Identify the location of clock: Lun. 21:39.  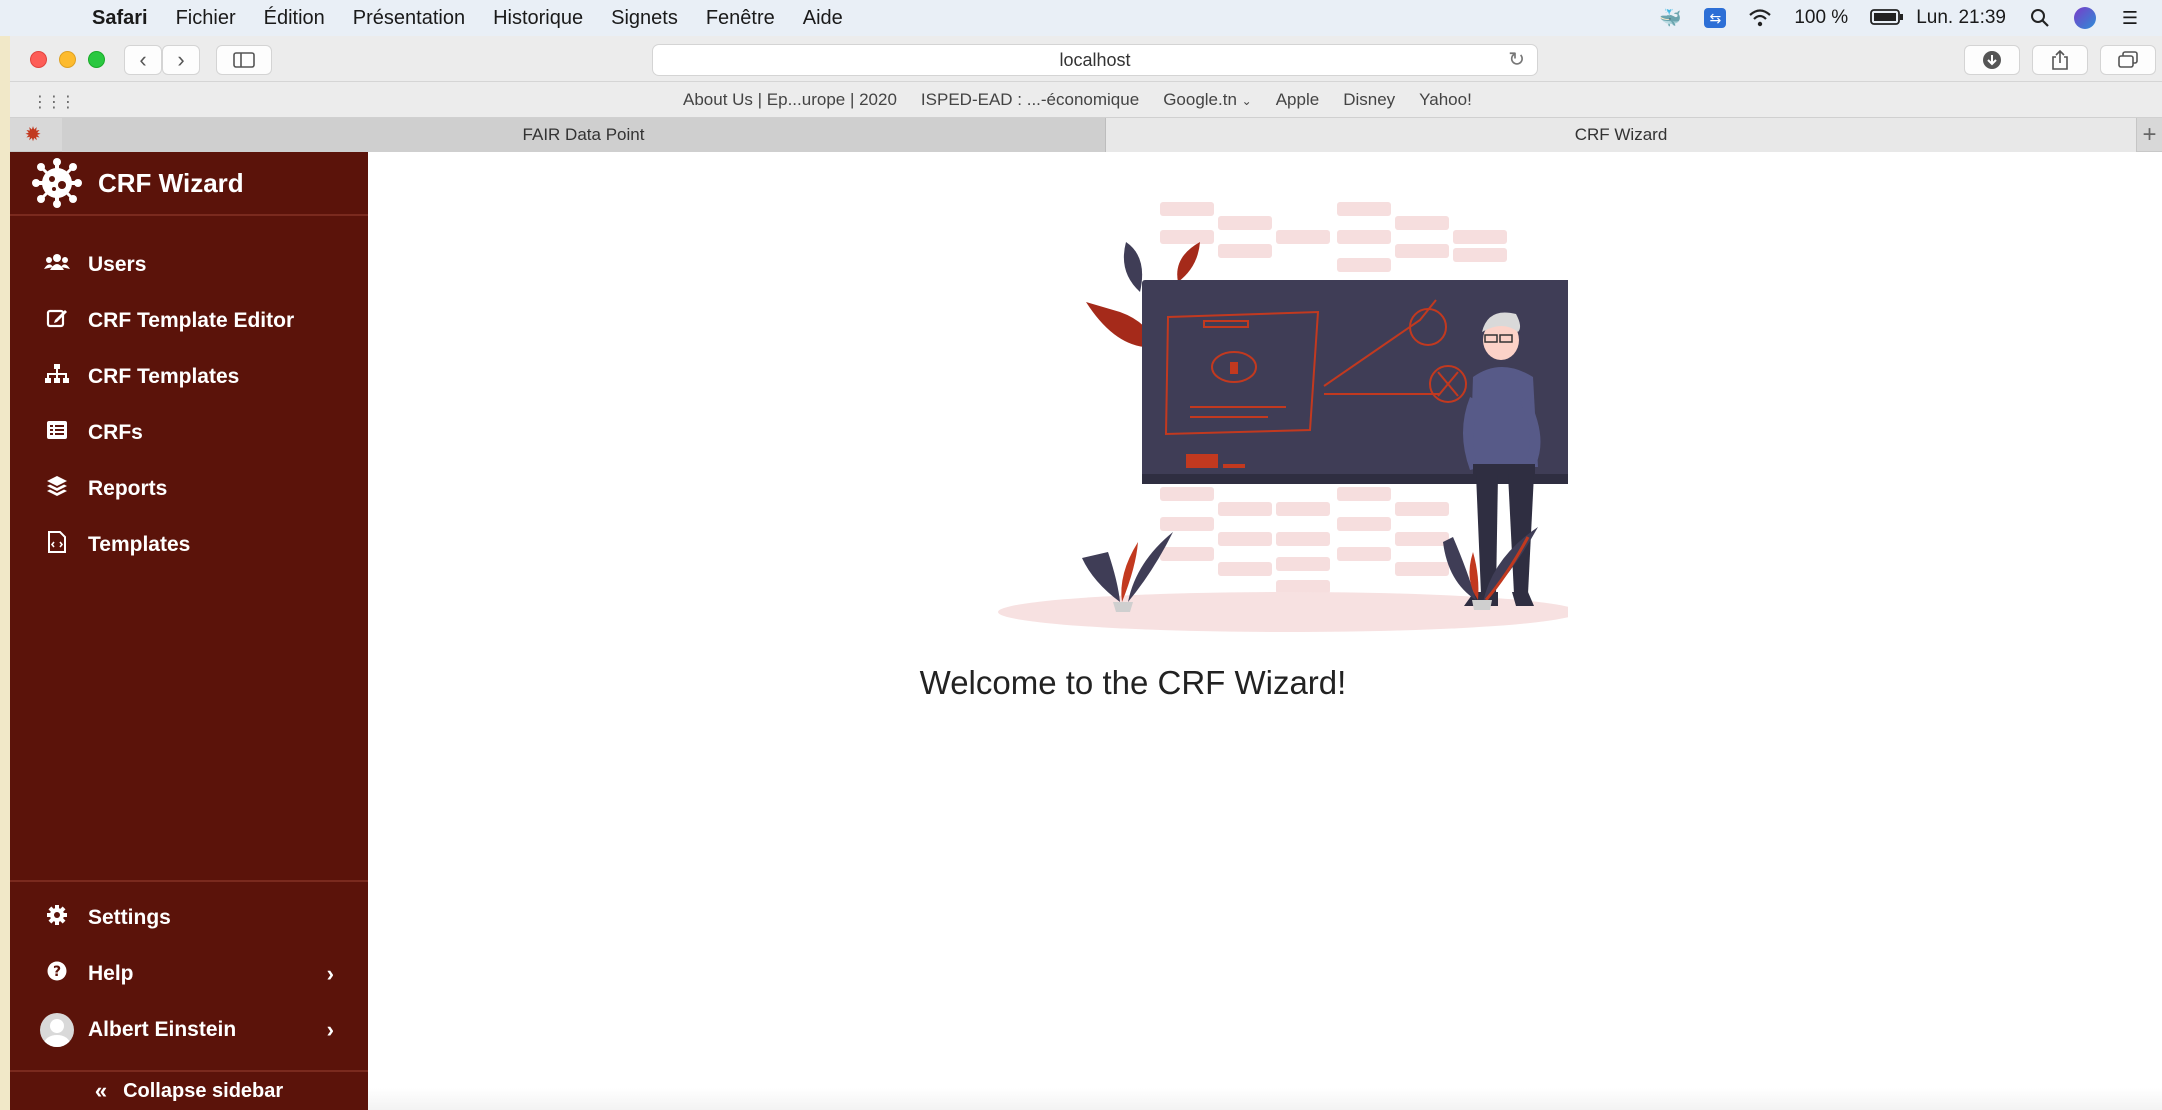
(1961, 18).